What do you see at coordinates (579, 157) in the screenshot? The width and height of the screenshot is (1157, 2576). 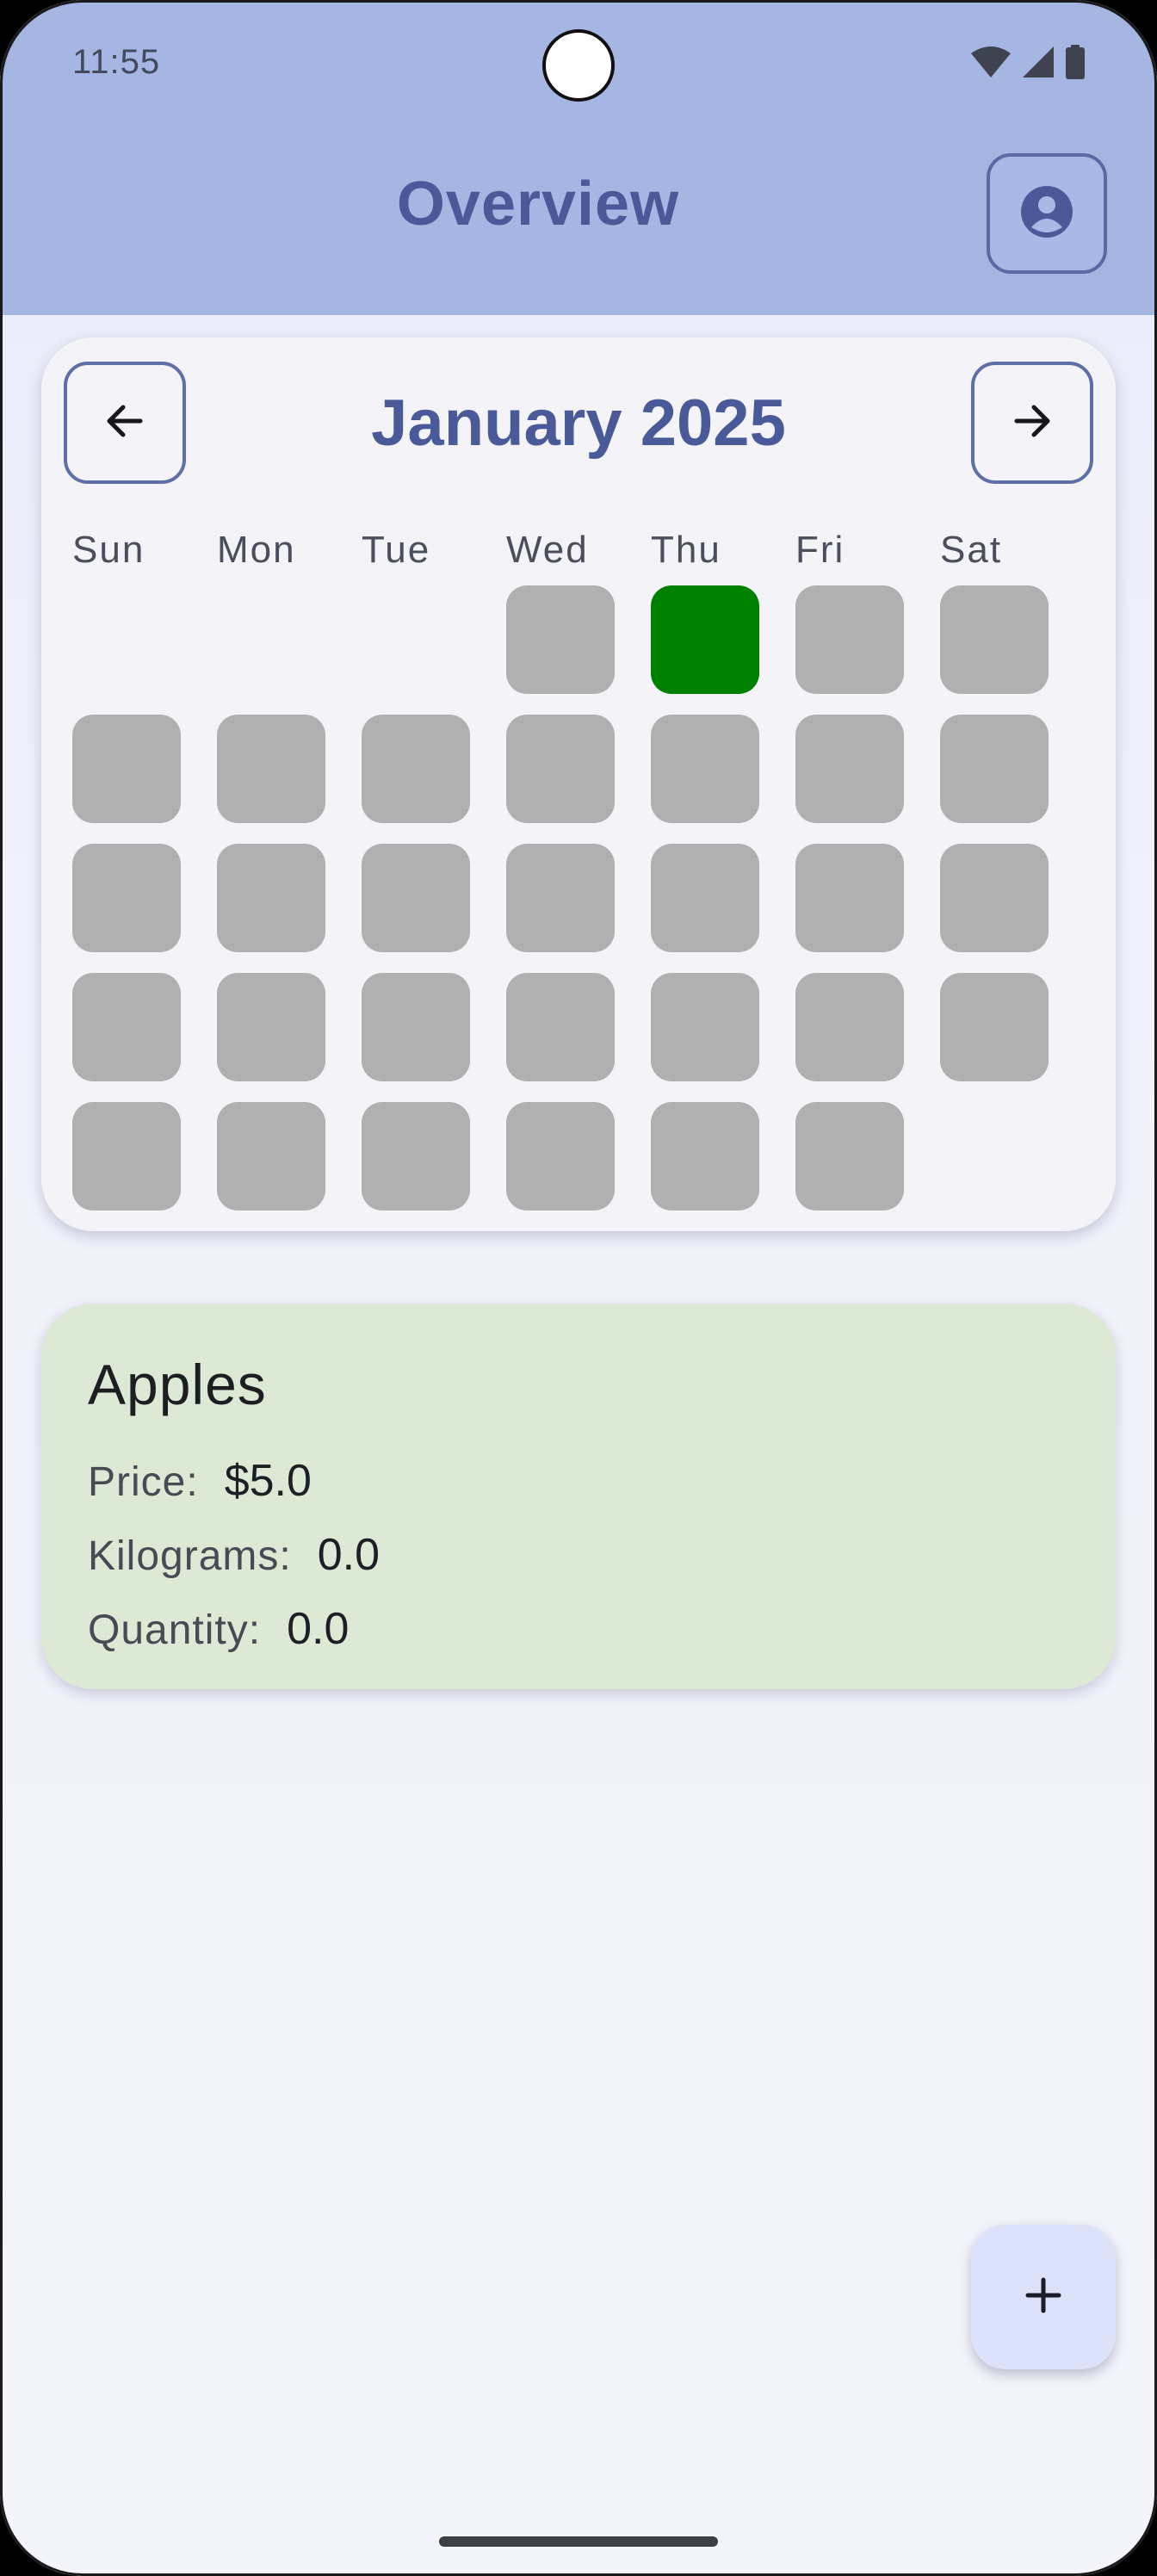 I see `top-app-bar: 11:55 Overview` at bounding box center [579, 157].